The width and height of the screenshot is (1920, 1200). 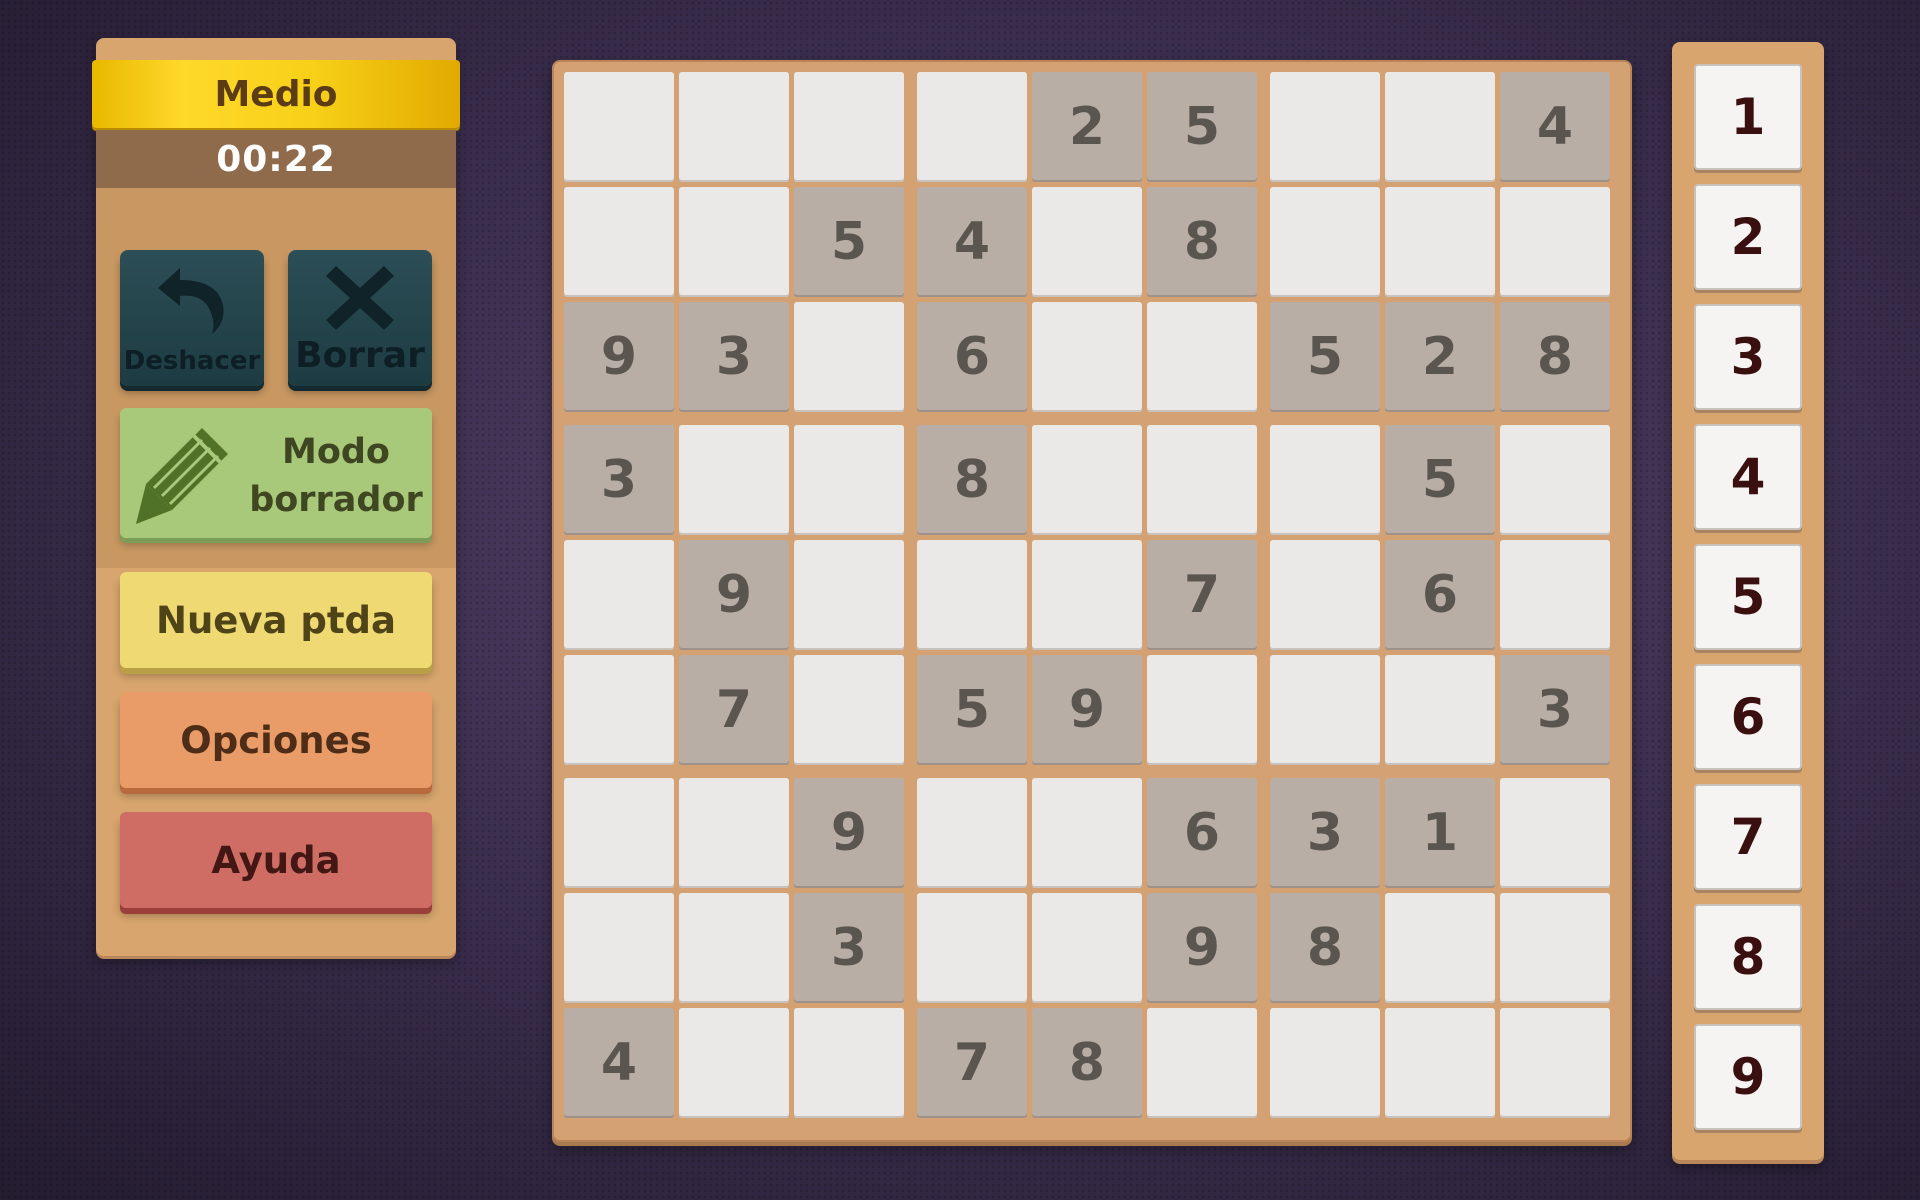 What do you see at coordinates (276, 473) in the screenshot?
I see `eraser-mode-button: Modo borrador` at bounding box center [276, 473].